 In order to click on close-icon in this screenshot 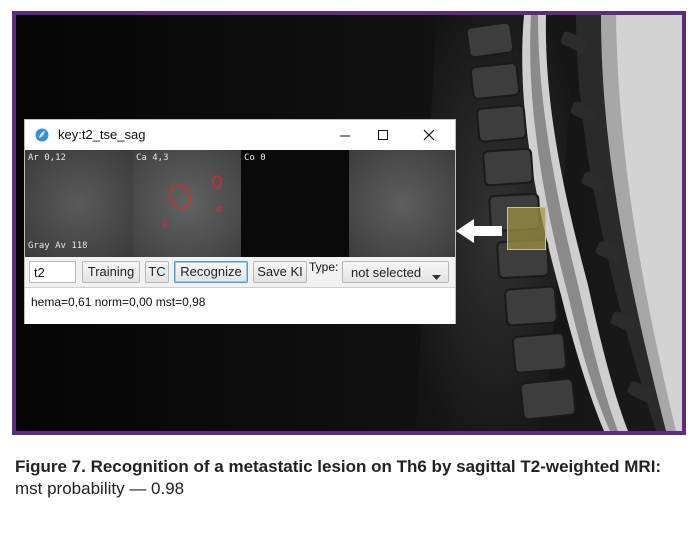, I will do `click(429, 135)`.